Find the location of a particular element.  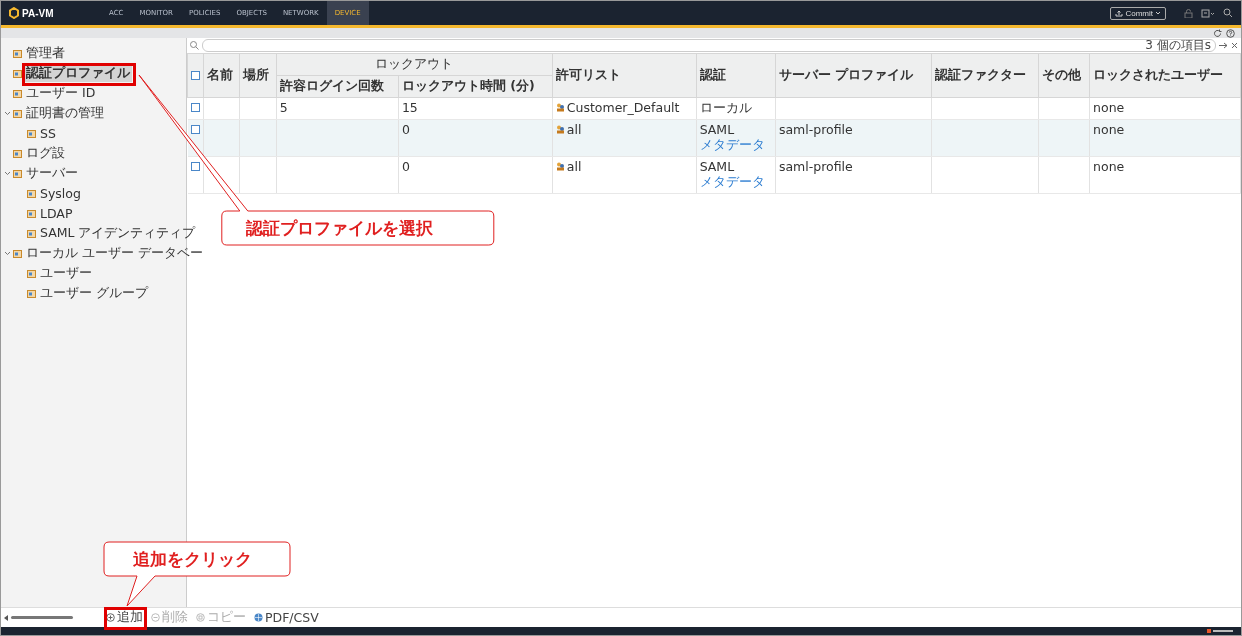

callout-text: 追加をクリック is located at coordinates (192, 559).